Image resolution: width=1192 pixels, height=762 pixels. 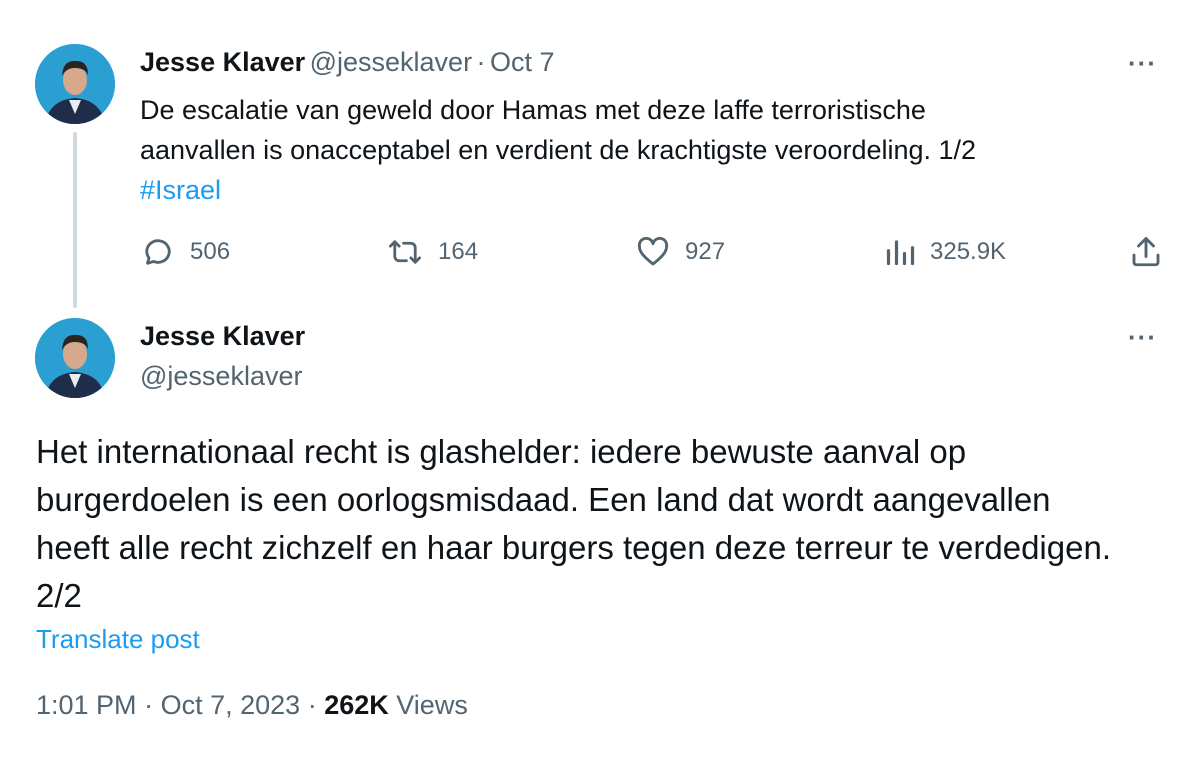 What do you see at coordinates (432, 252) in the screenshot?
I see `repost-button: 164` at bounding box center [432, 252].